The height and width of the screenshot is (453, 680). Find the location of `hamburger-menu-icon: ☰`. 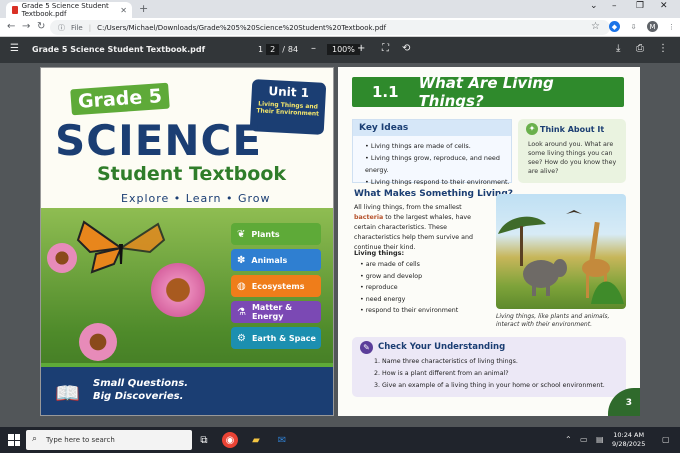

hamburger-menu-icon: ☰ is located at coordinates (14, 48).